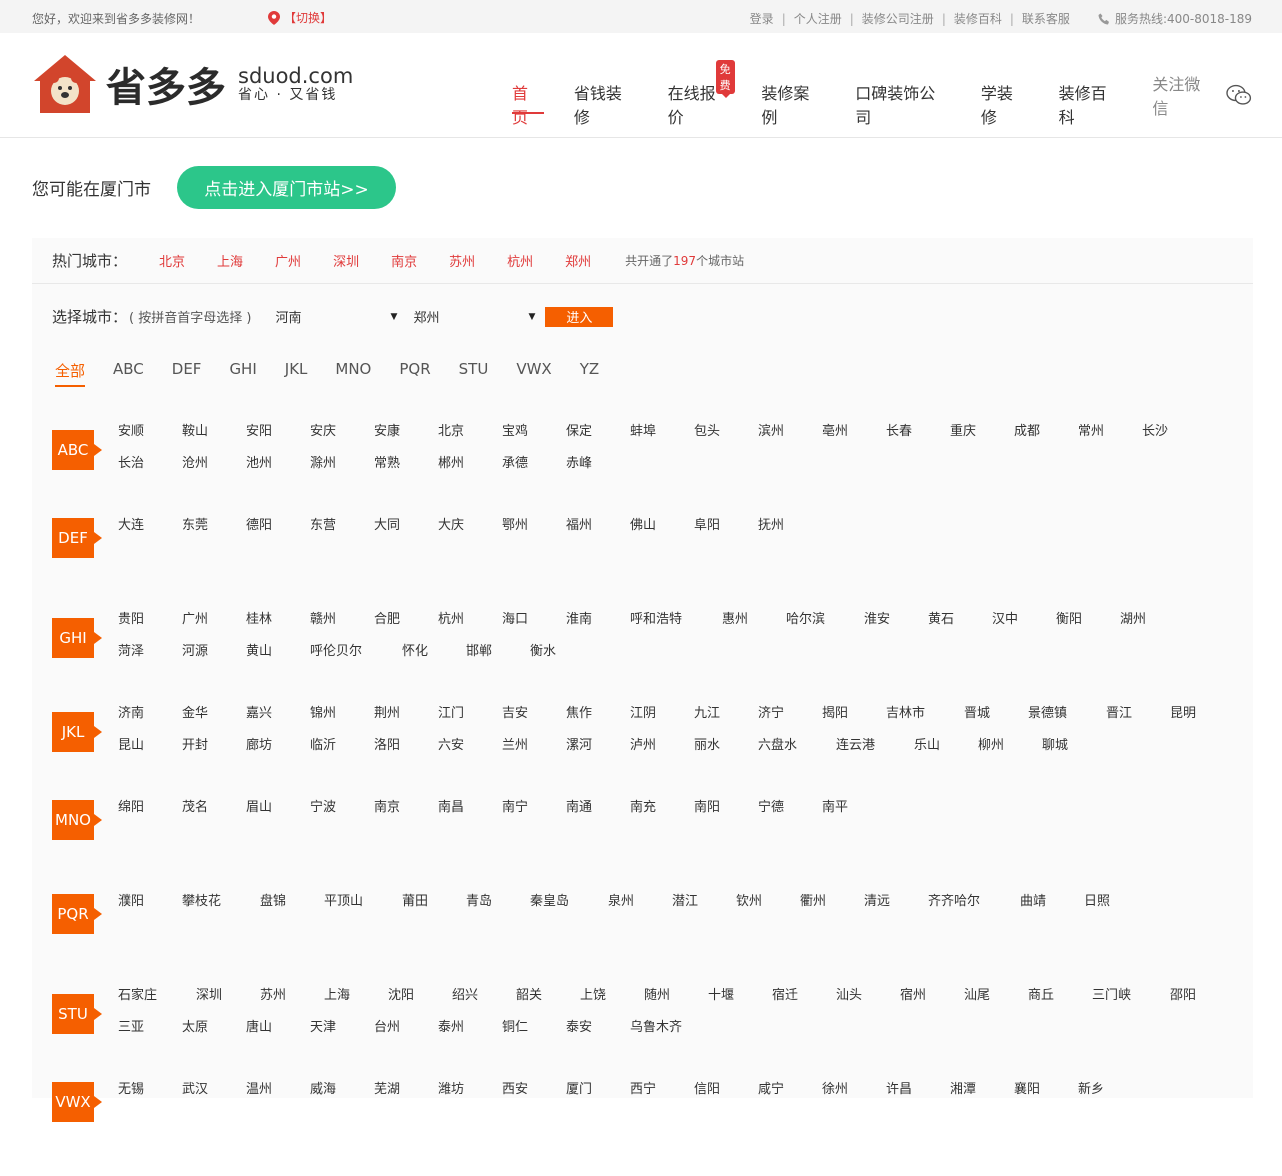 The image size is (1282, 1176). I want to click on city-link: 南阳, so click(726, 816).